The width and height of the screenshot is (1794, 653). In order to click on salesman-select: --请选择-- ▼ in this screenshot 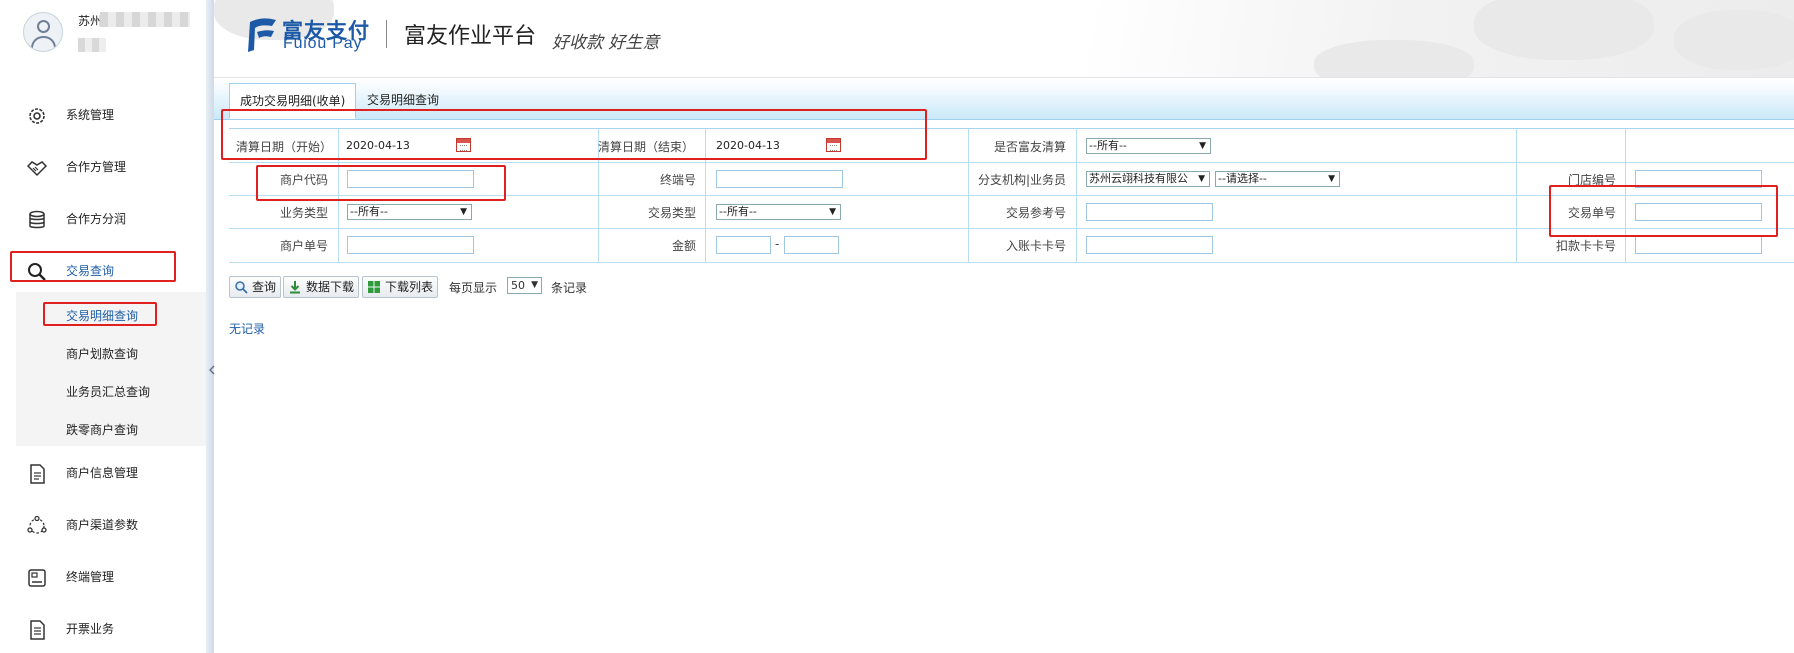, I will do `click(1277, 179)`.